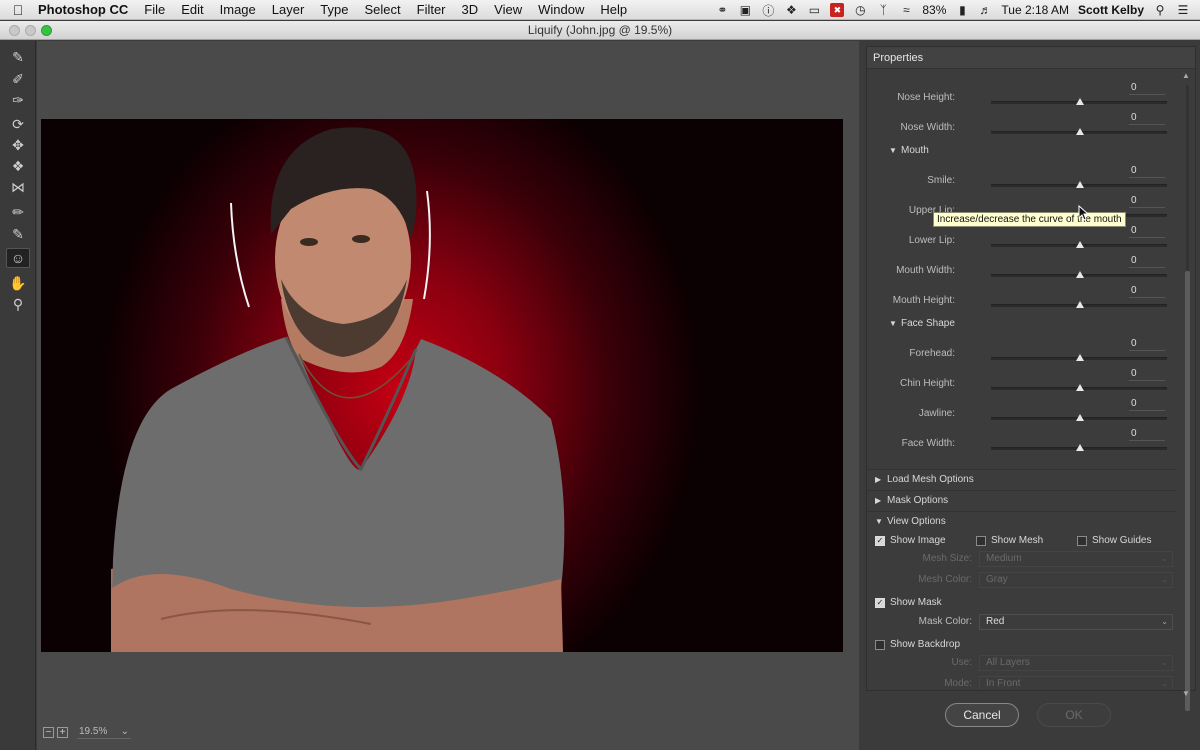 The width and height of the screenshot is (1200, 750). What do you see at coordinates (1147, 374) in the screenshot?
I see `chin-height-value: 0` at bounding box center [1147, 374].